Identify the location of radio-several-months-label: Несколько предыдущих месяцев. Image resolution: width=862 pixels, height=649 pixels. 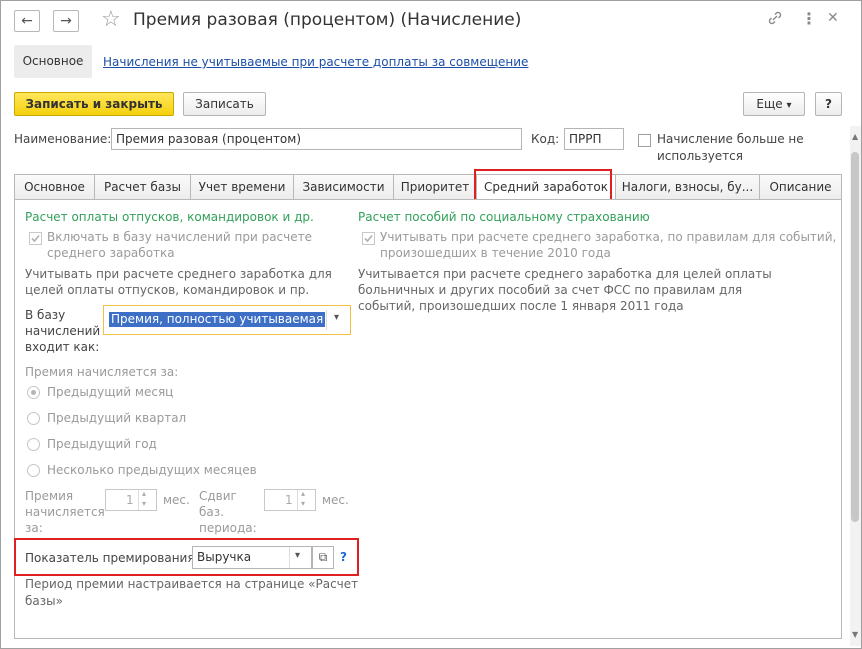
(152, 470).